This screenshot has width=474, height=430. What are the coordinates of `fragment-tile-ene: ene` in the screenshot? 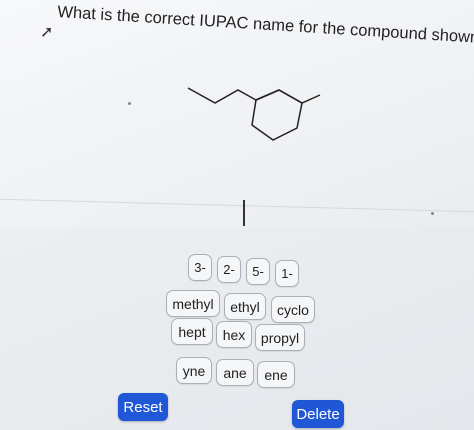 It's located at (276, 374).